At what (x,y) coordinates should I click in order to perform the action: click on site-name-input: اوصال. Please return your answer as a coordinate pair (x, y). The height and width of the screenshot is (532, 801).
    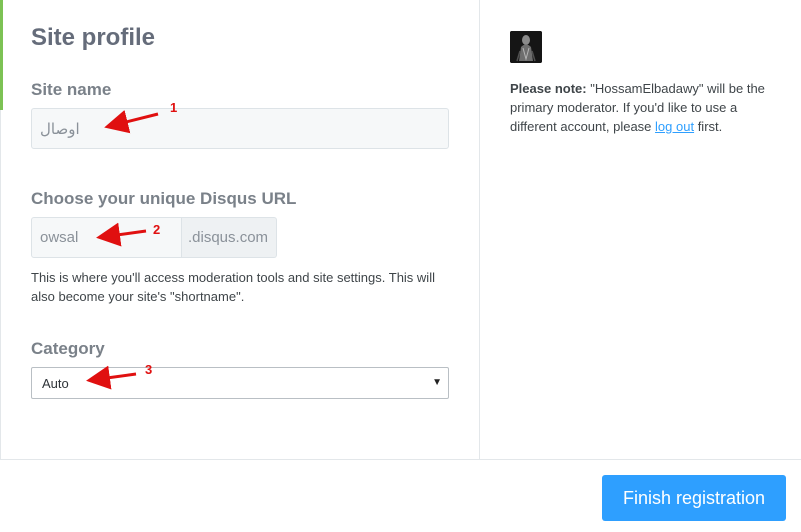
    Looking at the image, I should click on (240, 128).